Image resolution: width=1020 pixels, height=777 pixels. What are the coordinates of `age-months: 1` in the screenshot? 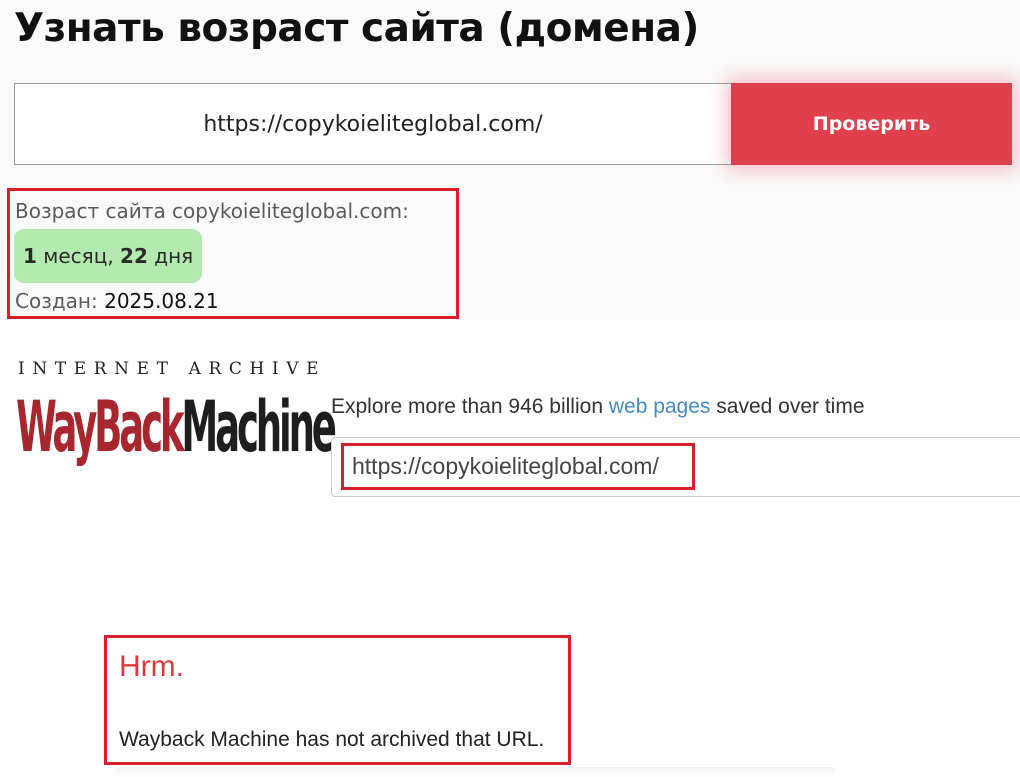 It's located at (30, 256).